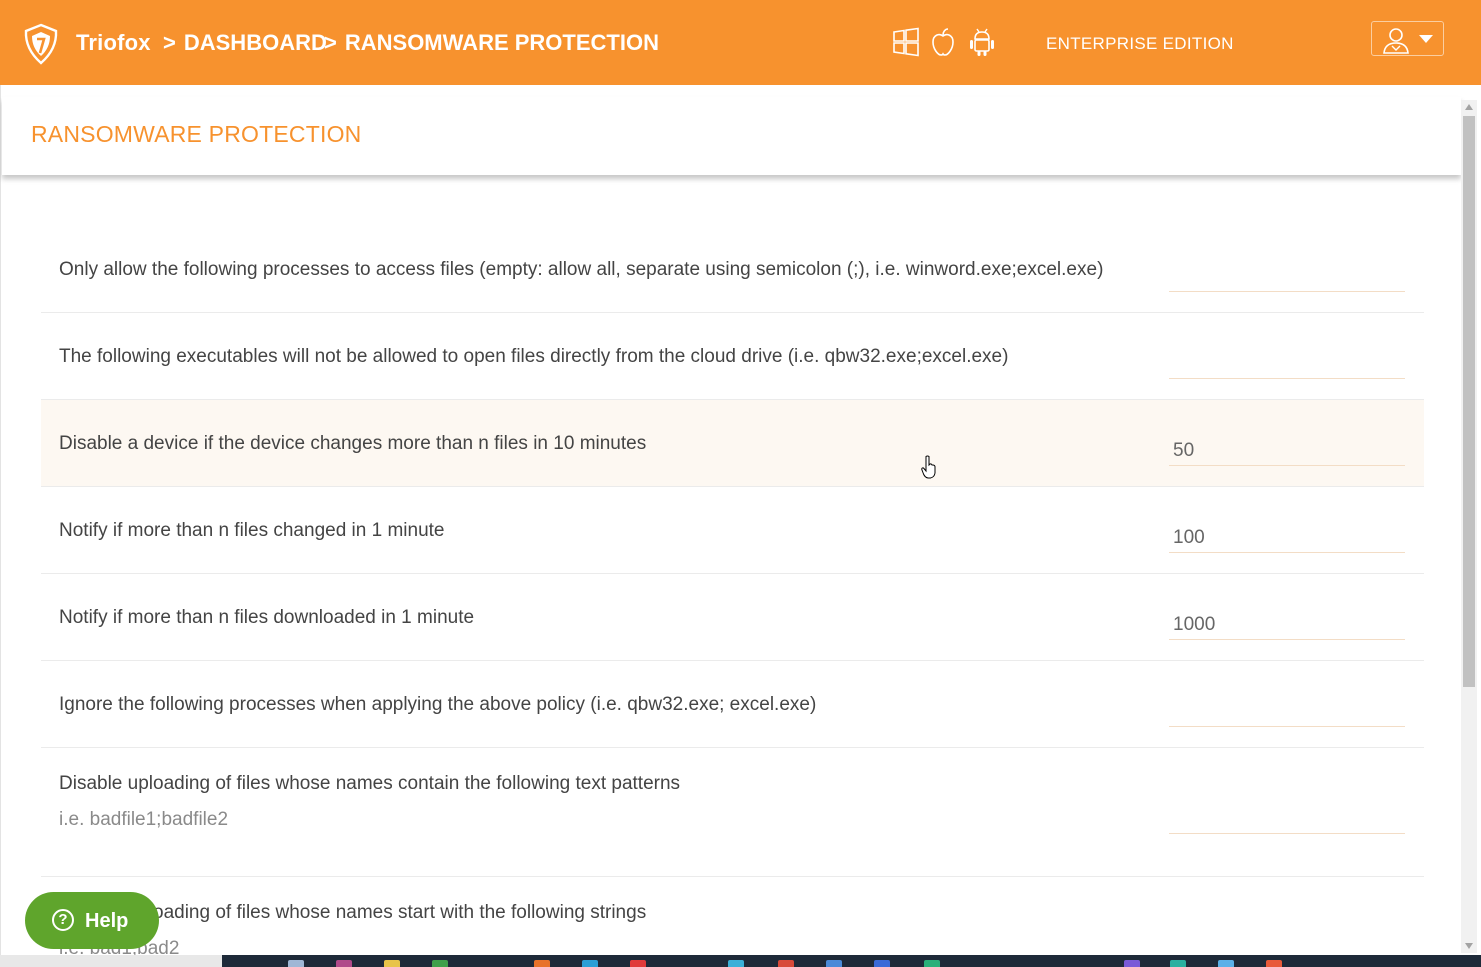  I want to click on platform-icons, so click(944, 43).